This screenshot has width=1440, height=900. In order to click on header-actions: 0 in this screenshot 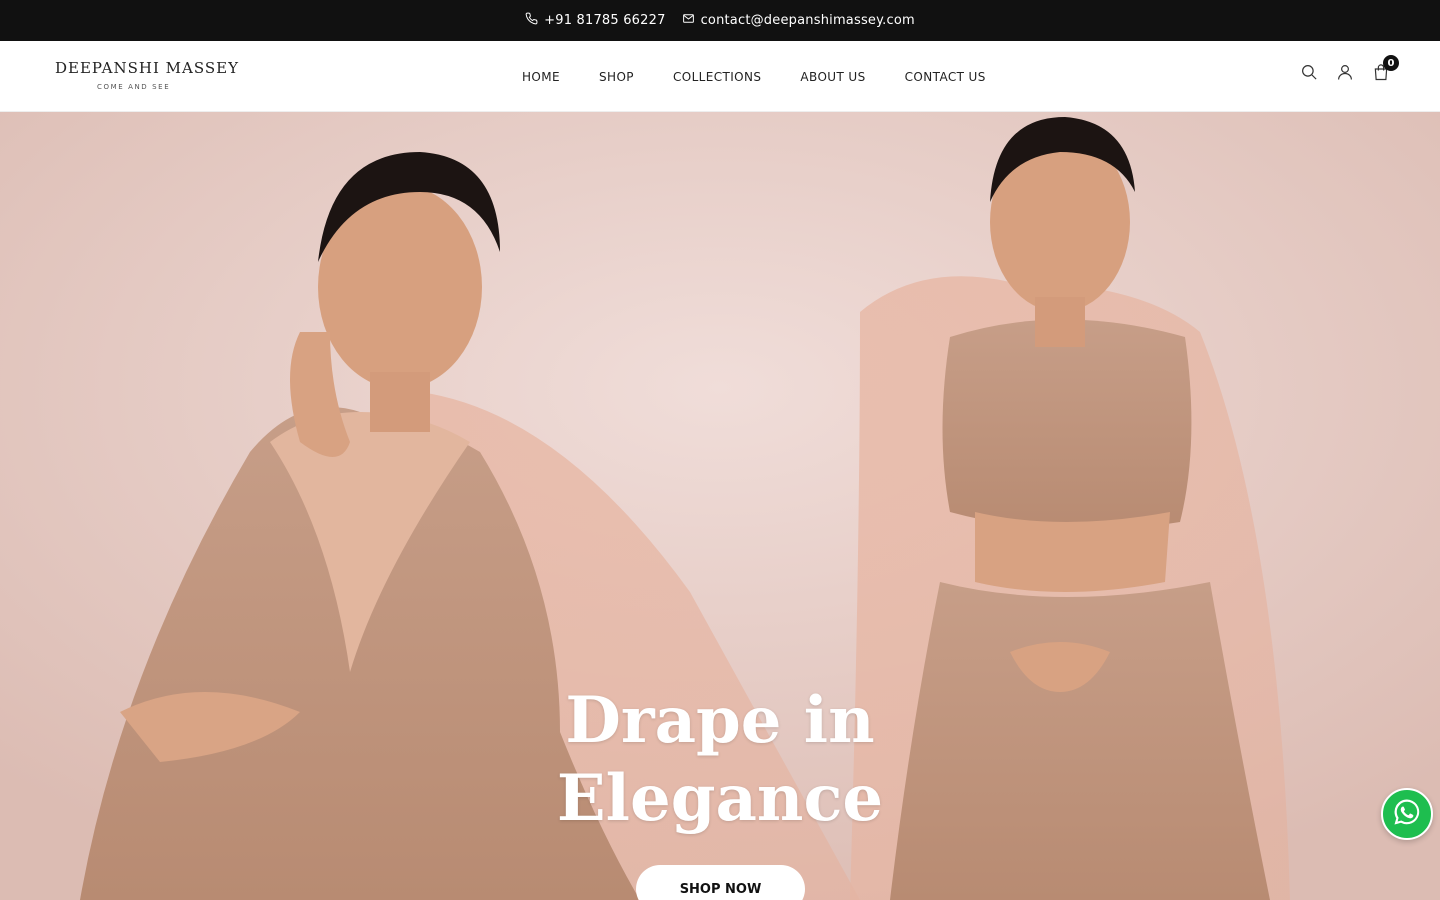, I will do `click(1349, 68)`.